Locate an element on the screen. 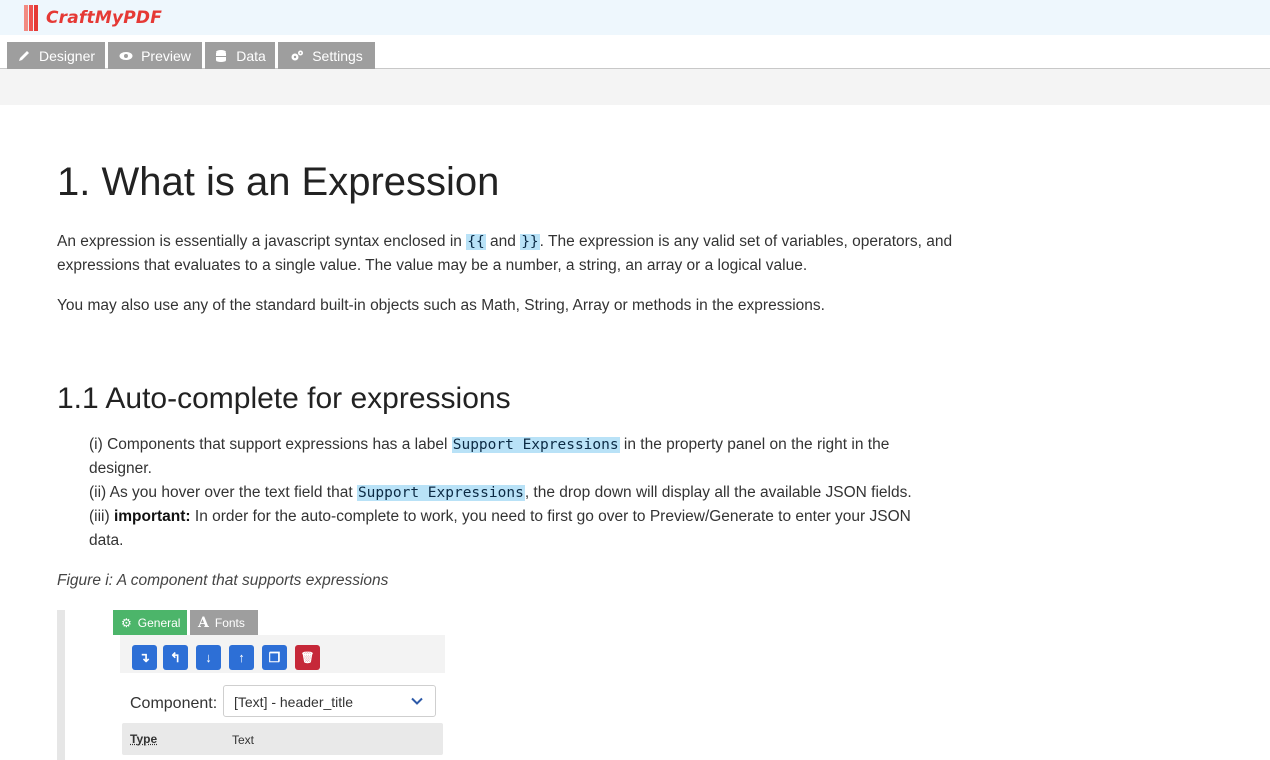 This screenshot has height=760, width=1270. font-icon: A is located at coordinates (203, 622).